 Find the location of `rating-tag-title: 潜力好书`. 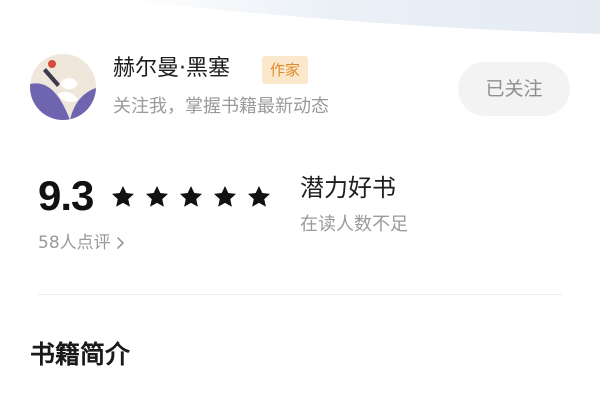

rating-tag-title: 潜力好书 is located at coordinates (348, 188).